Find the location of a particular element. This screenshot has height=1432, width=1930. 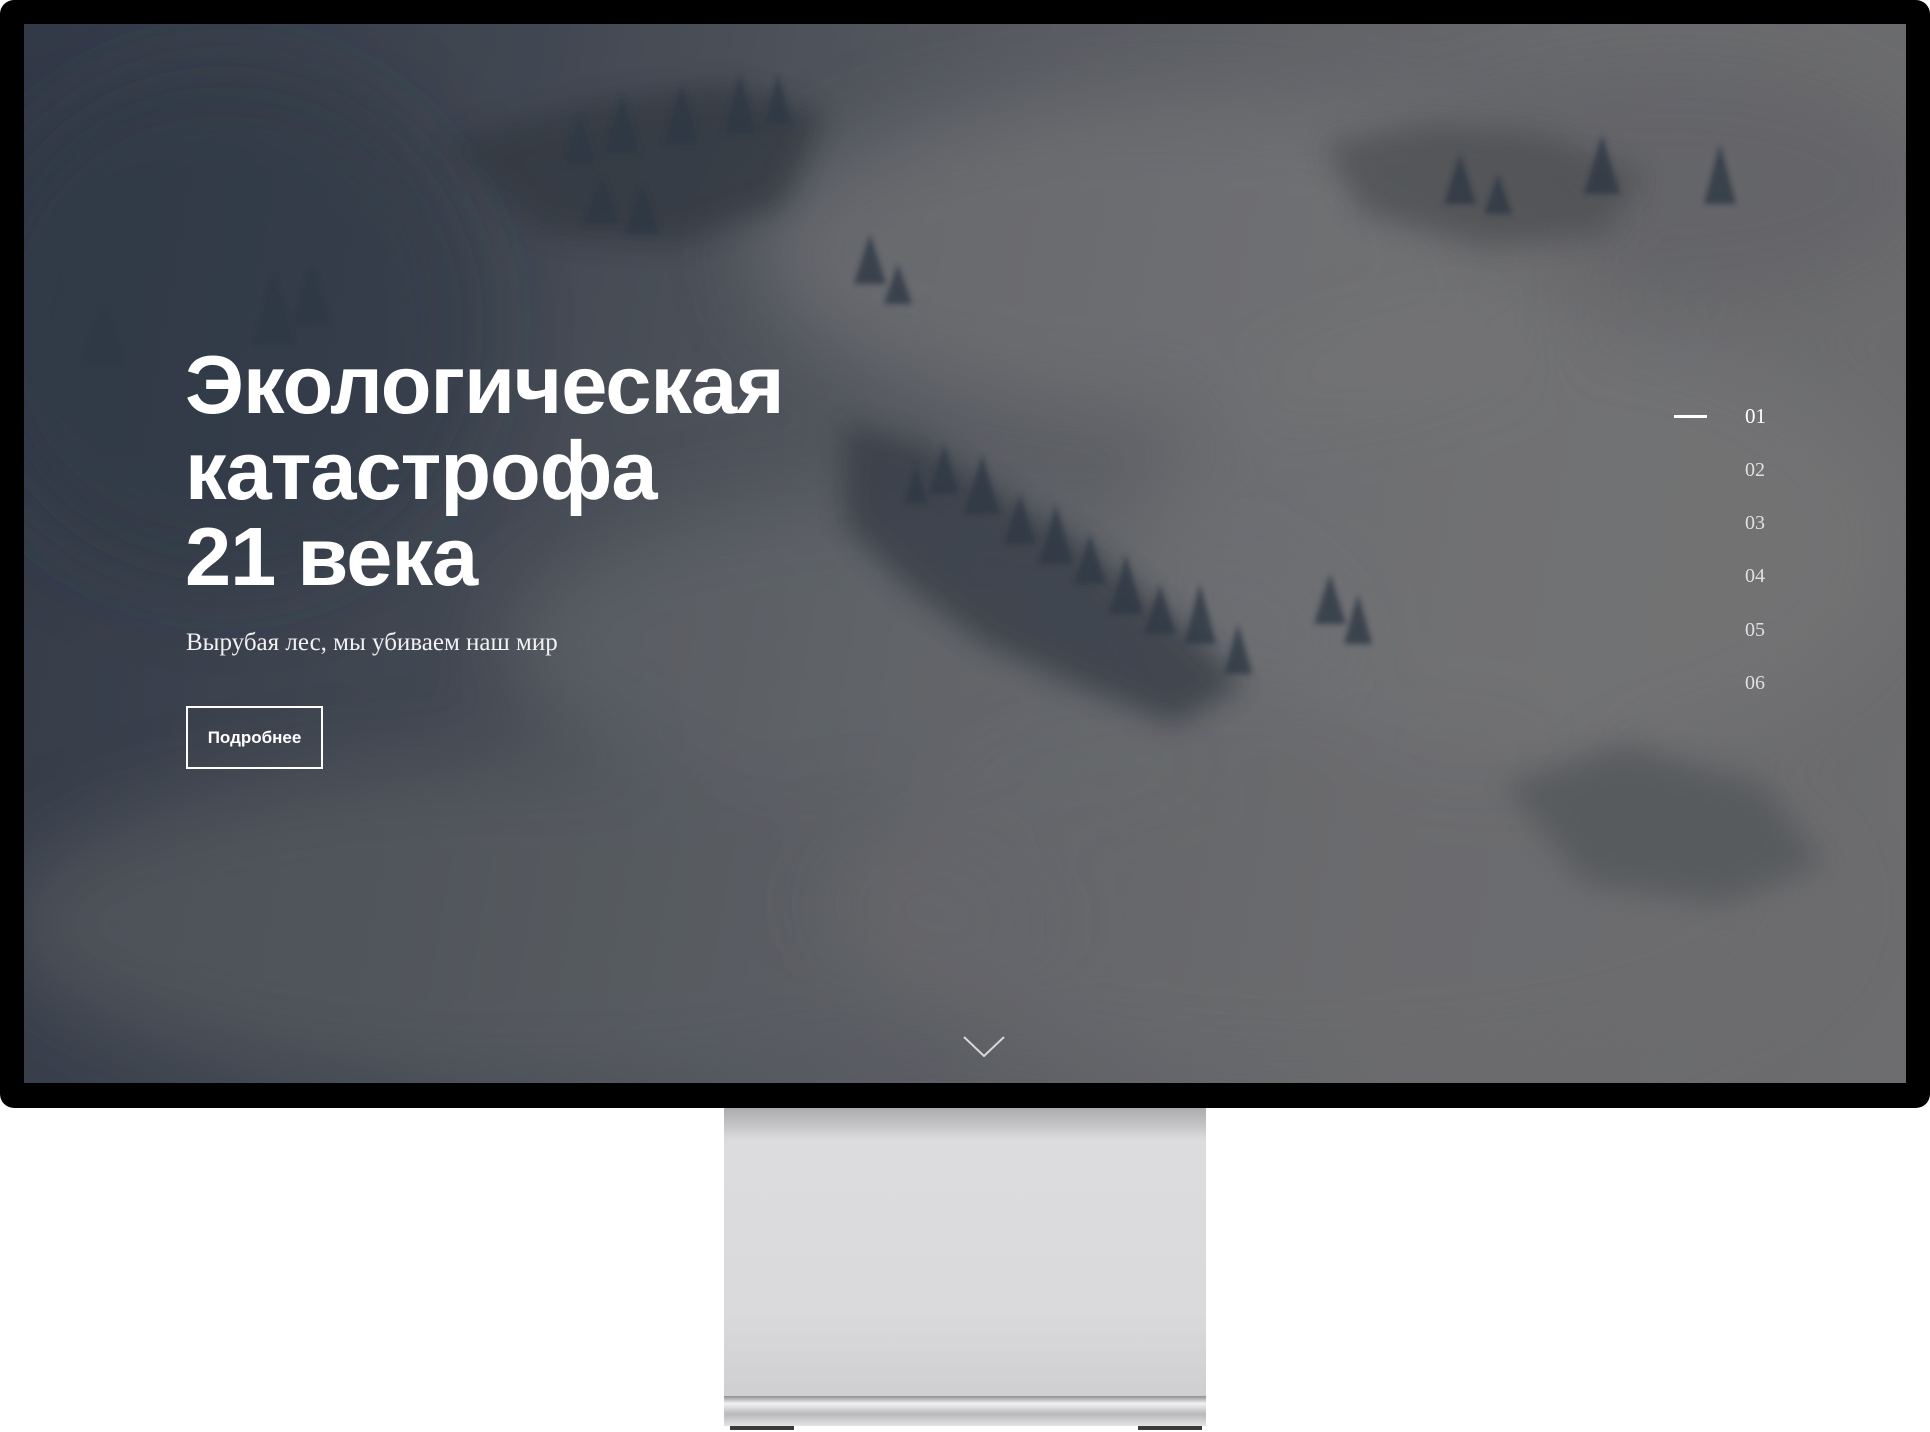

slide-nav-item-05: 05 is located at coordinates (1734, 630).